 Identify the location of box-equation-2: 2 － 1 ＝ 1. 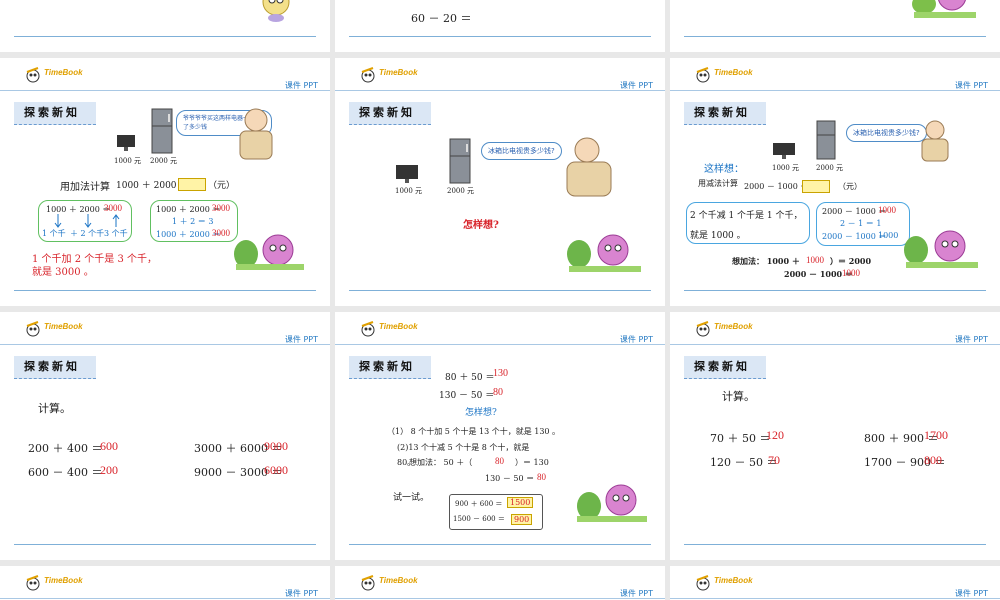
(861, 223).